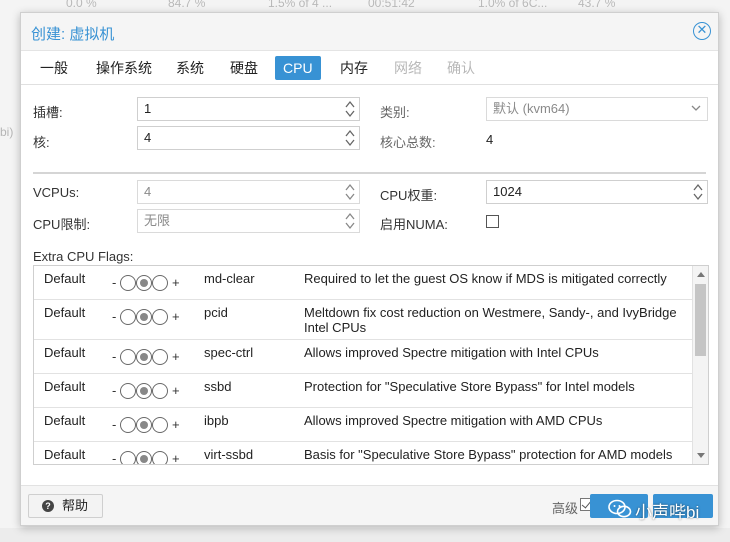 This screenshot has height=542, width=730. I want to click on cores-value: 4, so click(148, 137).